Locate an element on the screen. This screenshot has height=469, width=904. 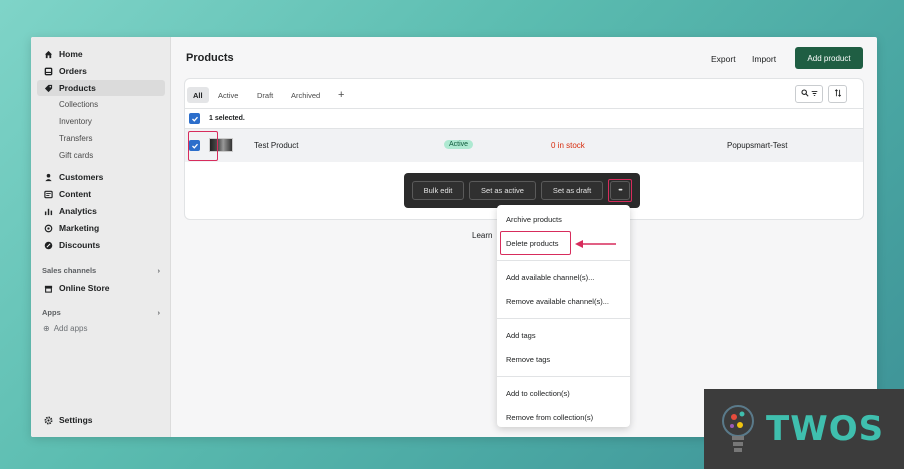
add-apps-label: Add apps is located at coordinates (70, 328).